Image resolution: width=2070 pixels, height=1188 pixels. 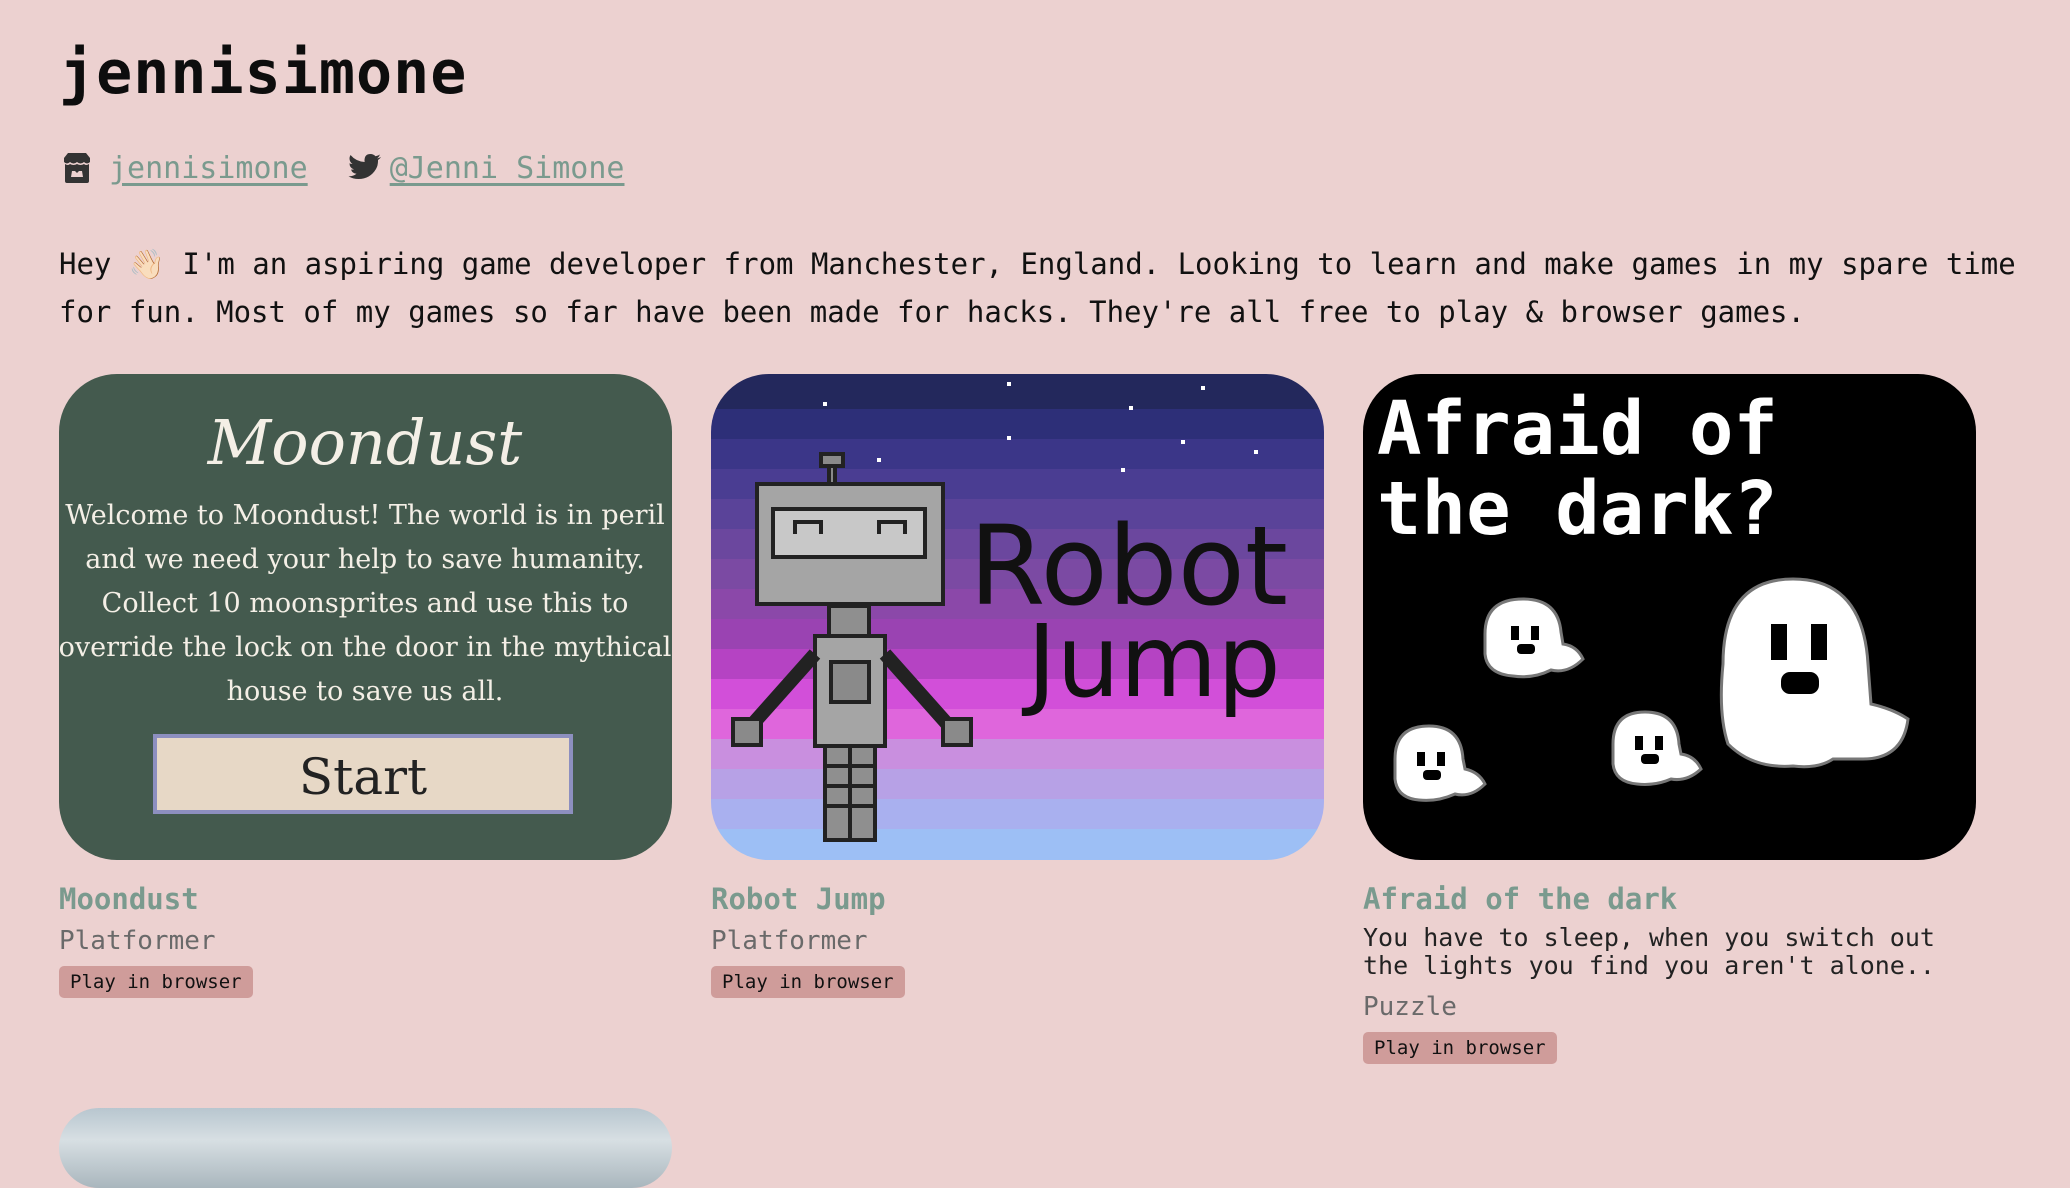 I want to click on moondust-start-label: Start, so click(x=363, y=777).